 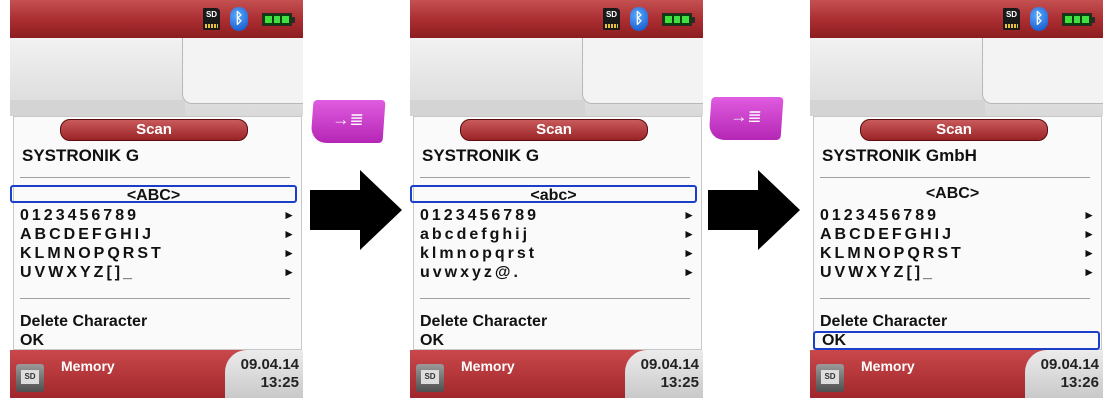 I want to click on char-row-text: klmnopqrst, so click(x=479, y=253).